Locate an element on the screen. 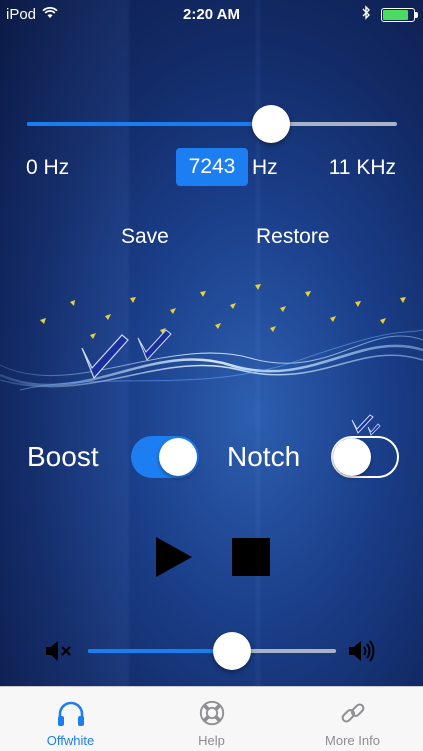 Image resolution: width=423 pixels, height=751 pixels. volume-mute-icon is located at coordinates (59, 653).